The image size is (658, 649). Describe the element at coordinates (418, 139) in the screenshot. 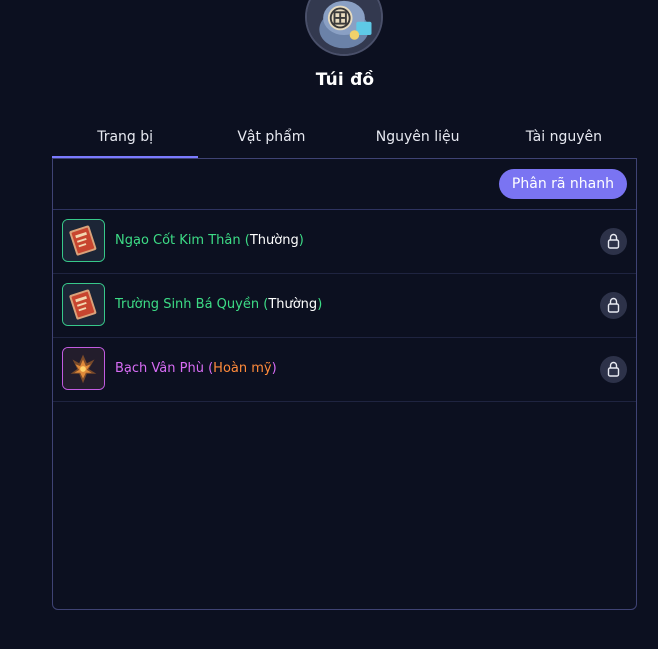

I see `tab-materials: Nguyên liệu` at that location.